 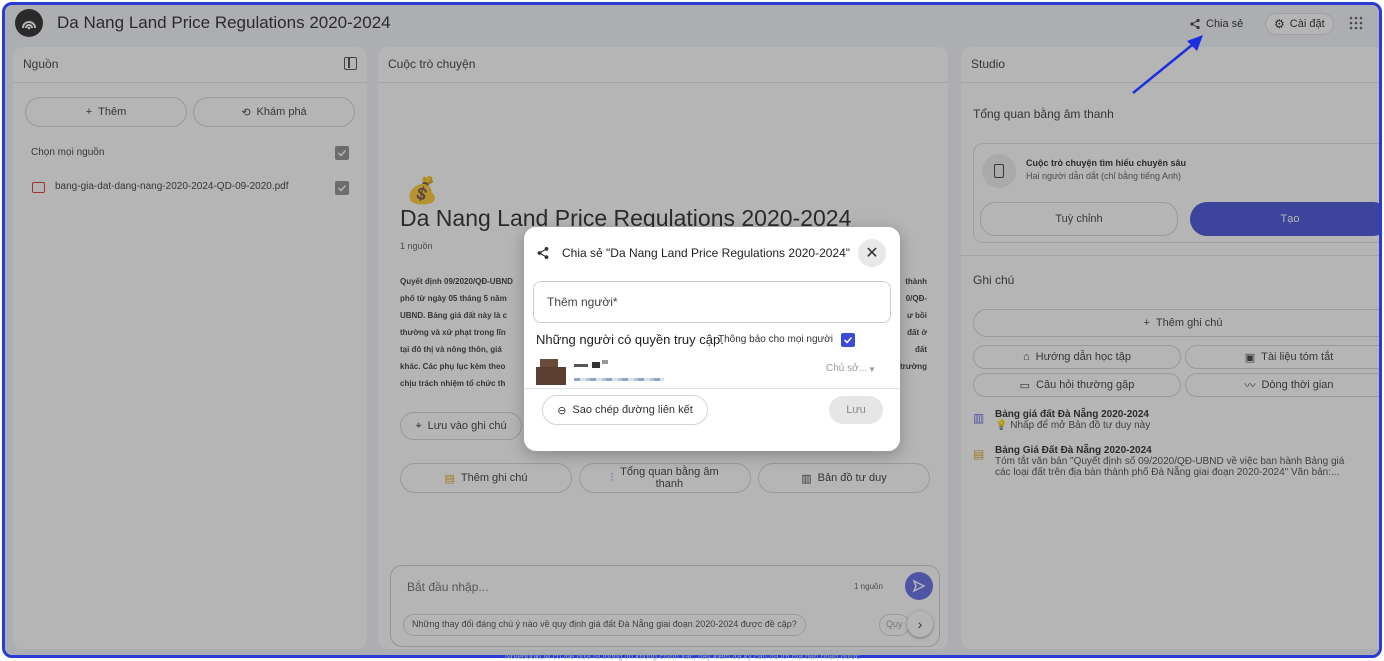 I want to click on notify-label: Thông báo cho mọi người, so click(x=775, y=339).